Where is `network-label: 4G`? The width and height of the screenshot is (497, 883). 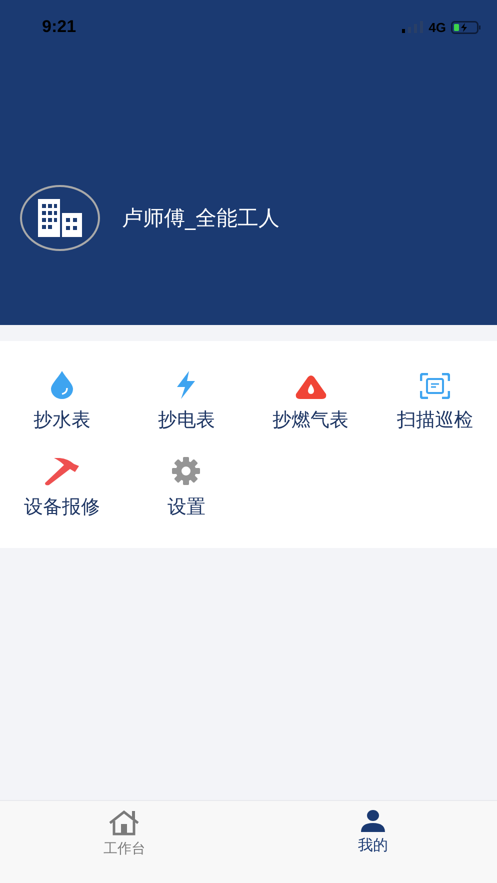 network-label: 4G is located at coordinates (437, 27).